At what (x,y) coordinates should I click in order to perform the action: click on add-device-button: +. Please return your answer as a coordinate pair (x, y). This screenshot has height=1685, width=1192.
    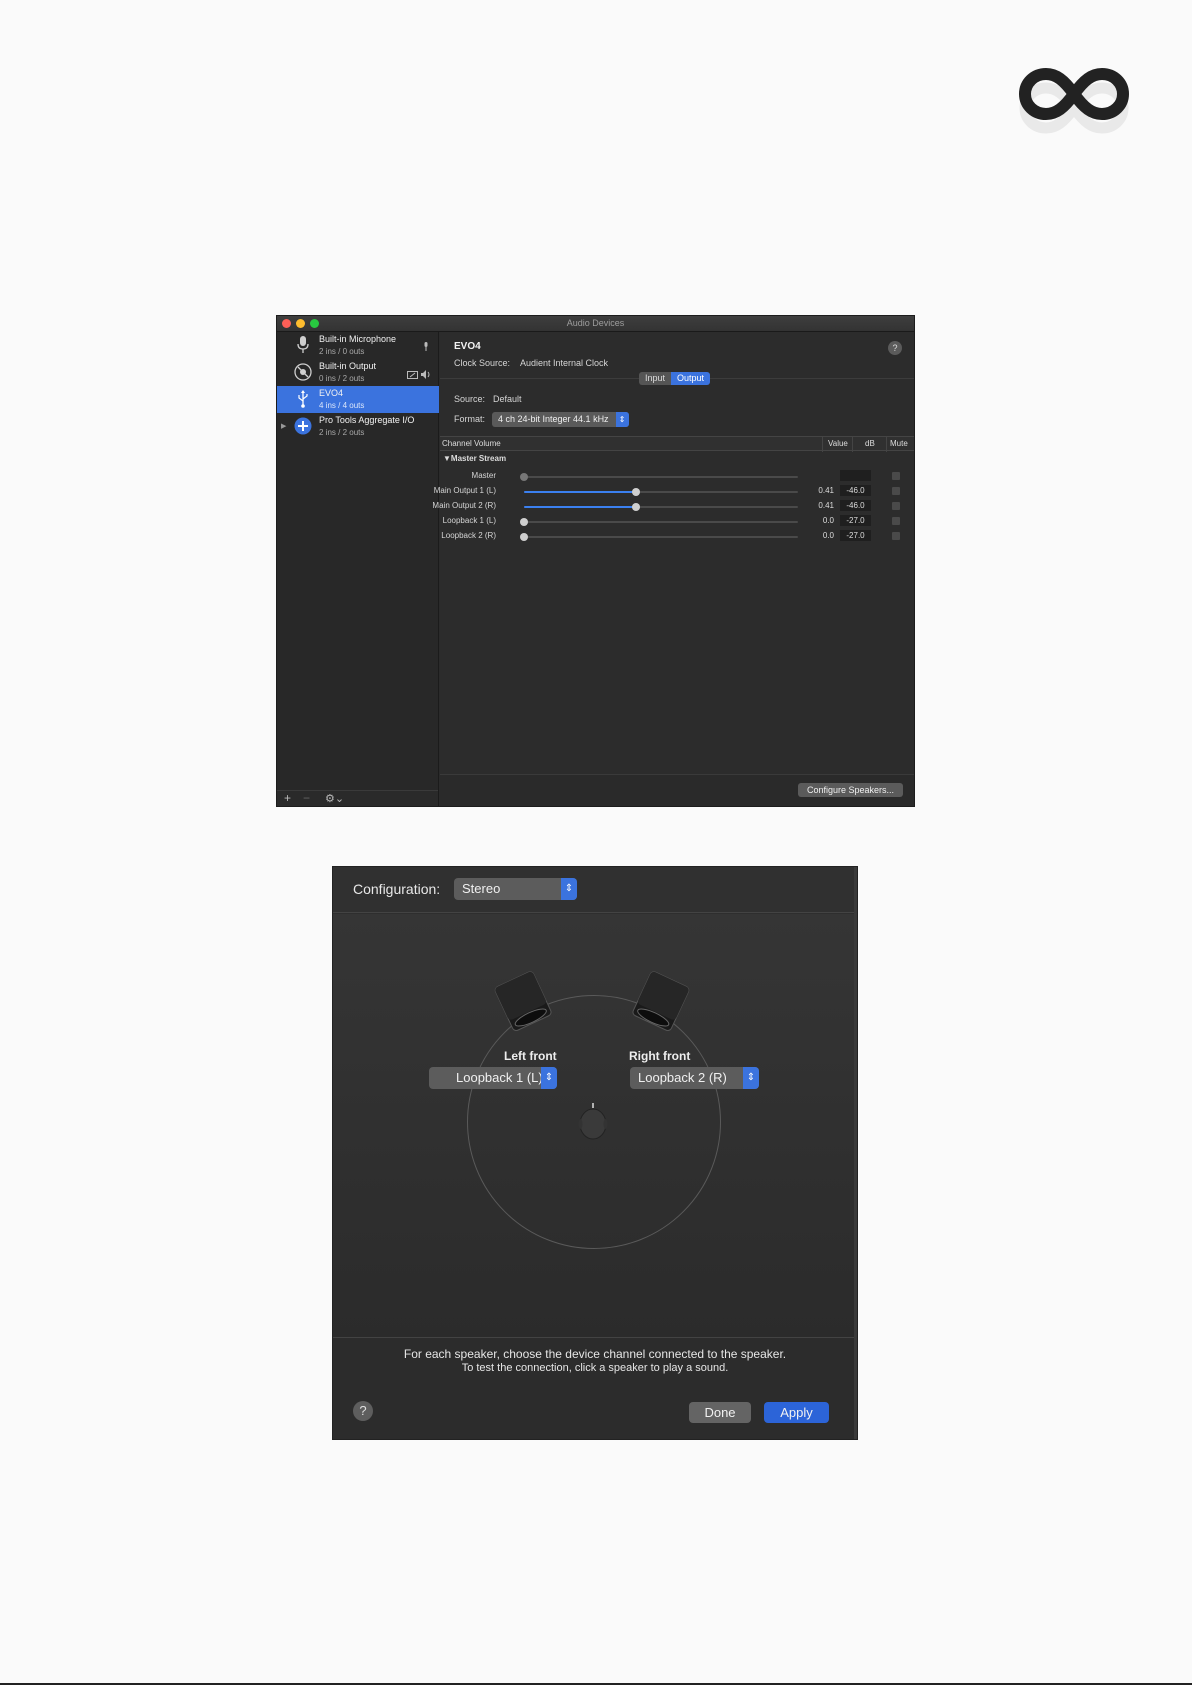
    Looking at the image, I should click on (287, 798).